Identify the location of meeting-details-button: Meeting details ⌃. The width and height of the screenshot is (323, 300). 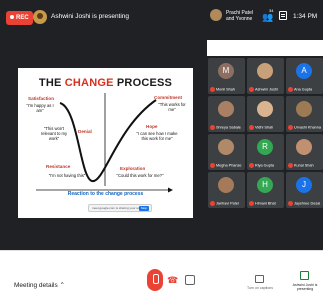
(39, 285).